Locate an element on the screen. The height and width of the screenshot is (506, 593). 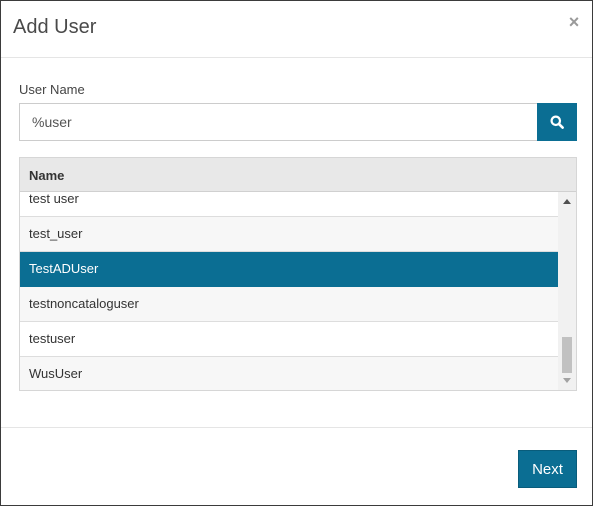
scroll-down-arrow-icon is located at coordinates (567, 380).